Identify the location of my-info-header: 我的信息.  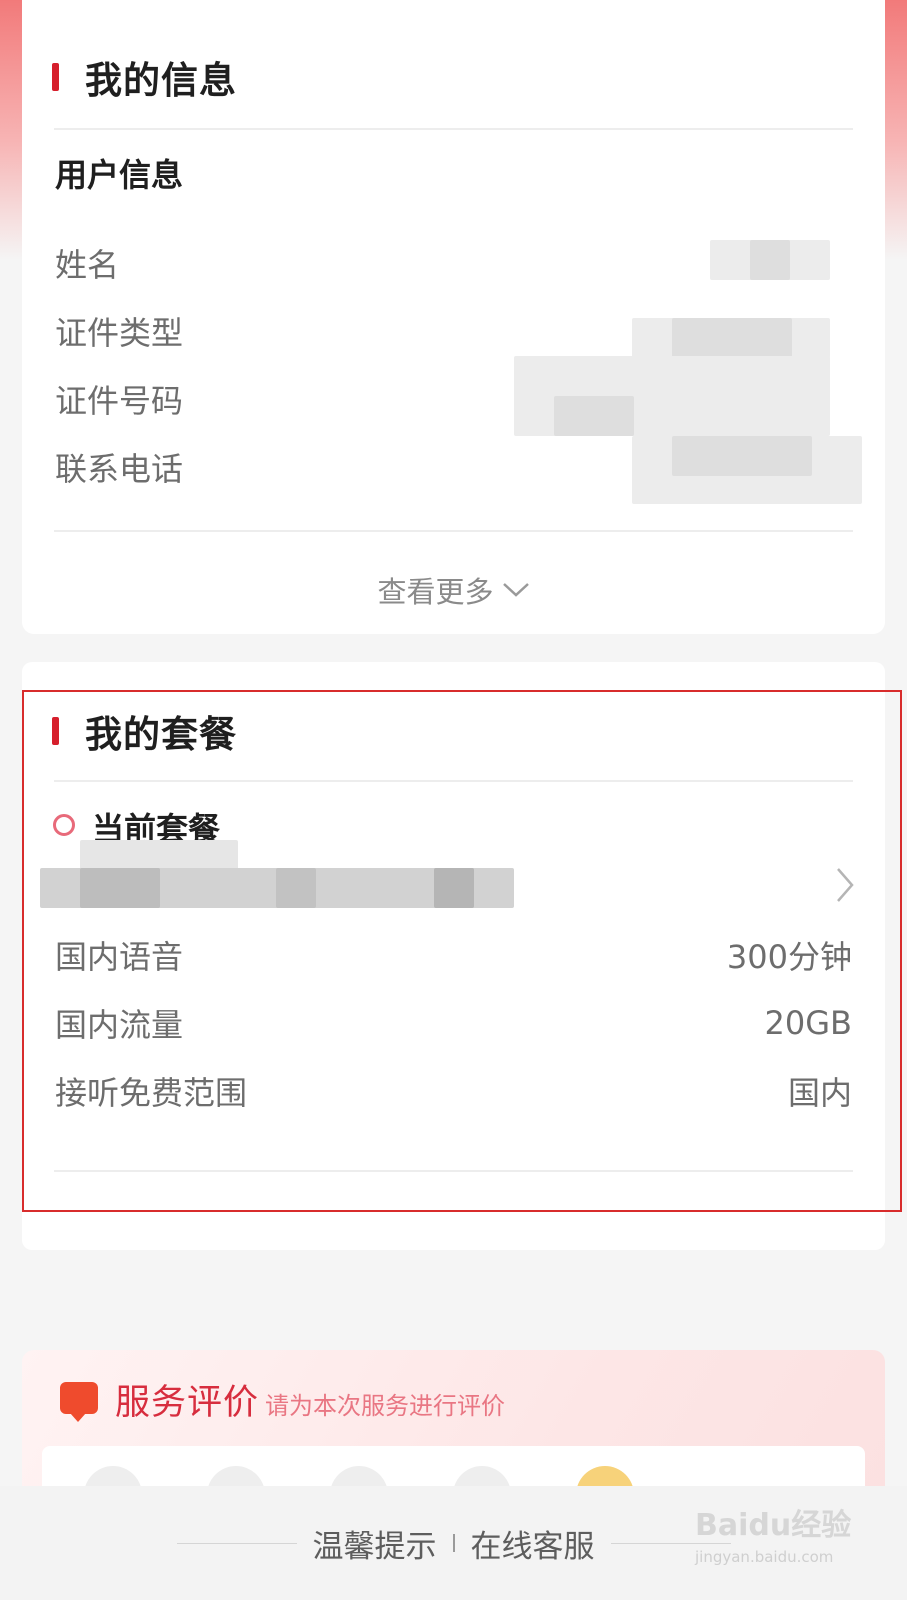
(453, 77).